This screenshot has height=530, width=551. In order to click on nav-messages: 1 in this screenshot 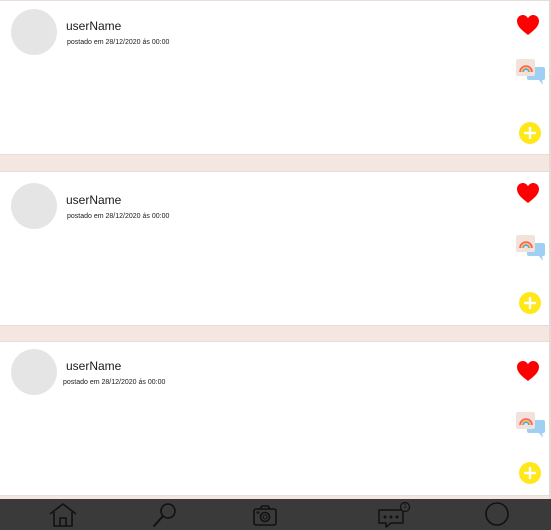, I will do `click(394, 515)`.